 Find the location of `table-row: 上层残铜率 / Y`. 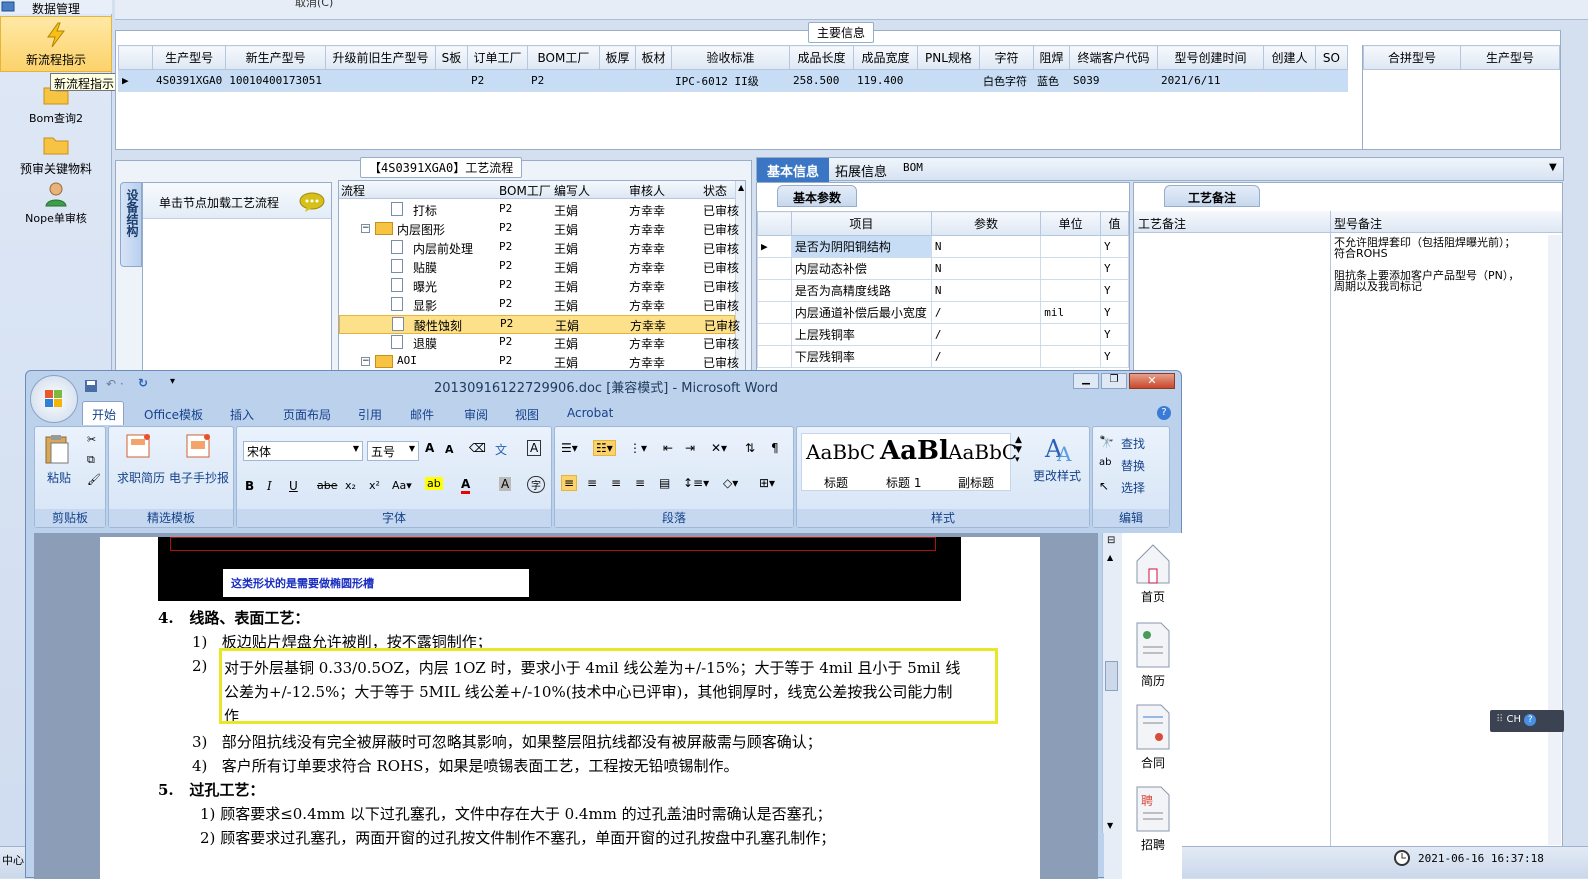

table-row: 上层残铜率 / Y is located at coordinates (943, 334).